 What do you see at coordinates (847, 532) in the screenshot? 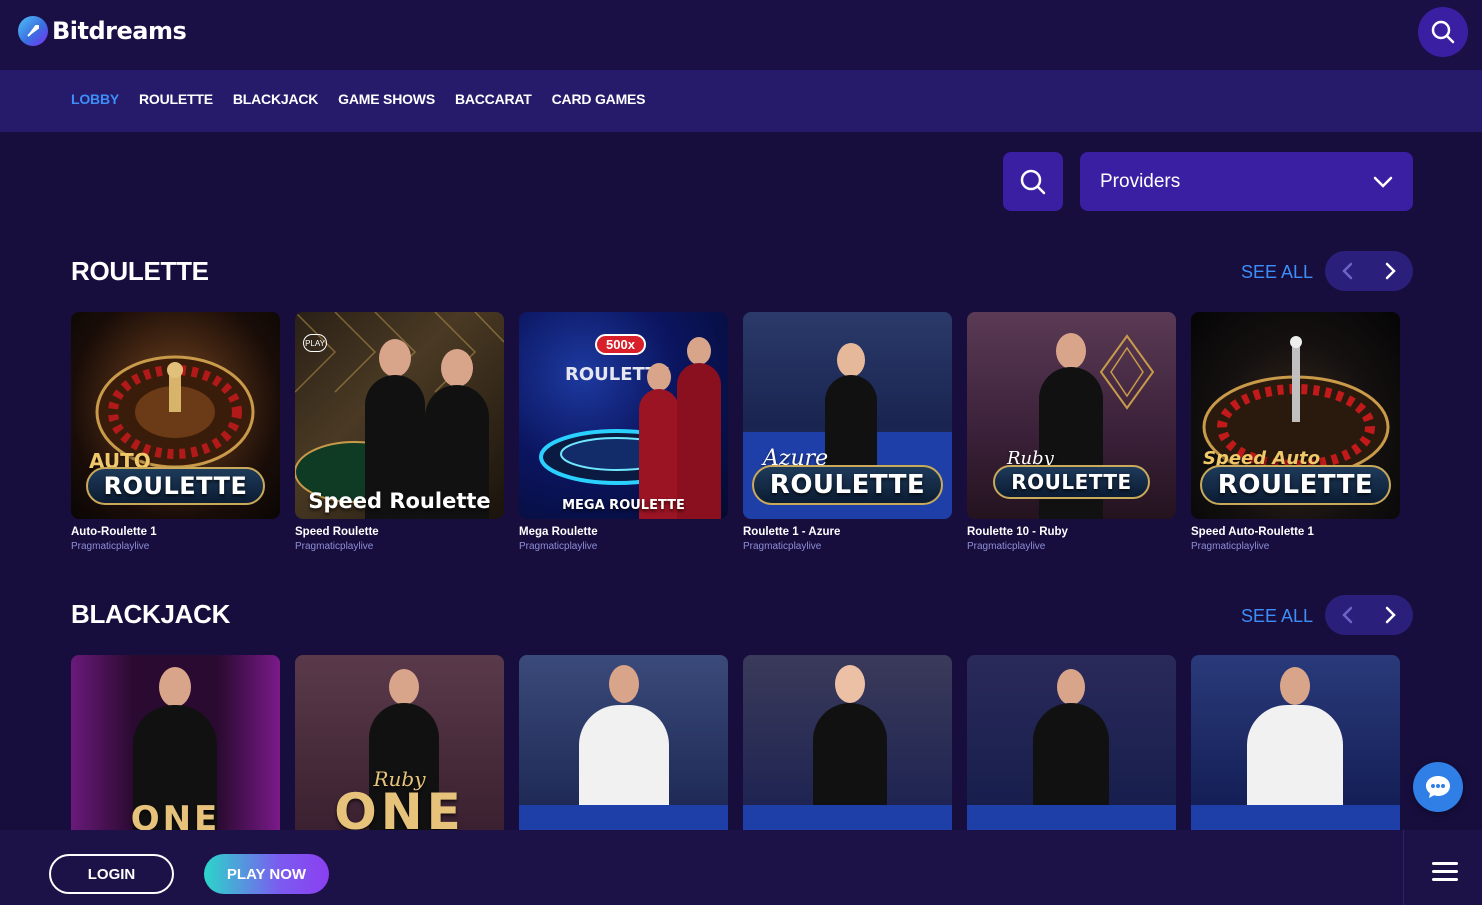
I see `game-name: Roulette 1 - Azure` at bounding box center [847, 532].